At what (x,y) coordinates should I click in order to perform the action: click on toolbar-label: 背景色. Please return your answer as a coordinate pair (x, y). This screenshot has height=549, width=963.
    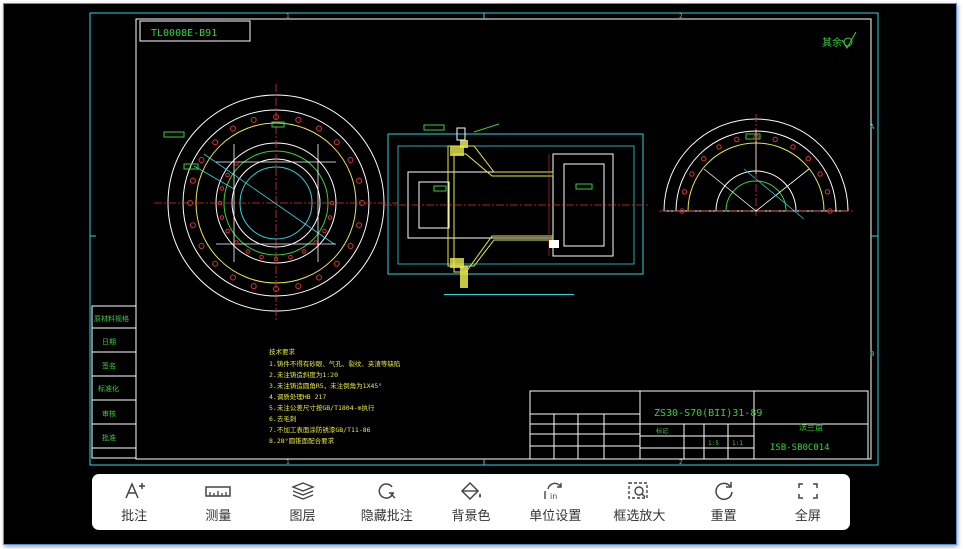
    Looking at the image, I should click on (471, 516).